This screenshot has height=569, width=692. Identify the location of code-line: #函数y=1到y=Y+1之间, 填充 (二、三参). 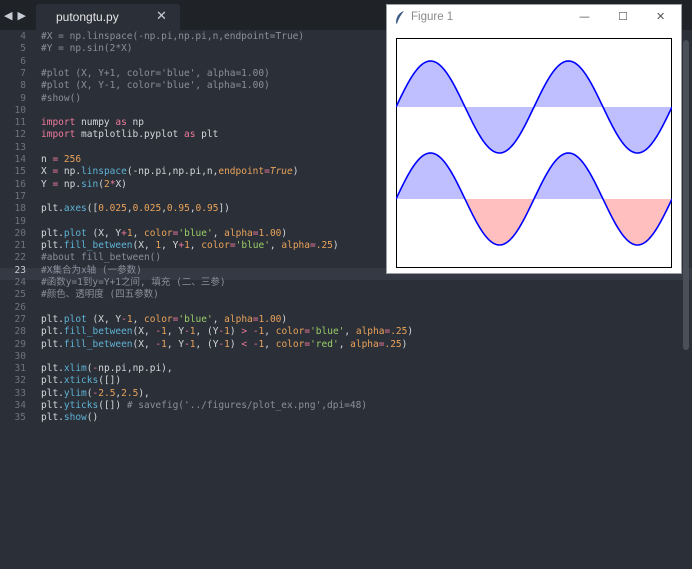
(133, 283).